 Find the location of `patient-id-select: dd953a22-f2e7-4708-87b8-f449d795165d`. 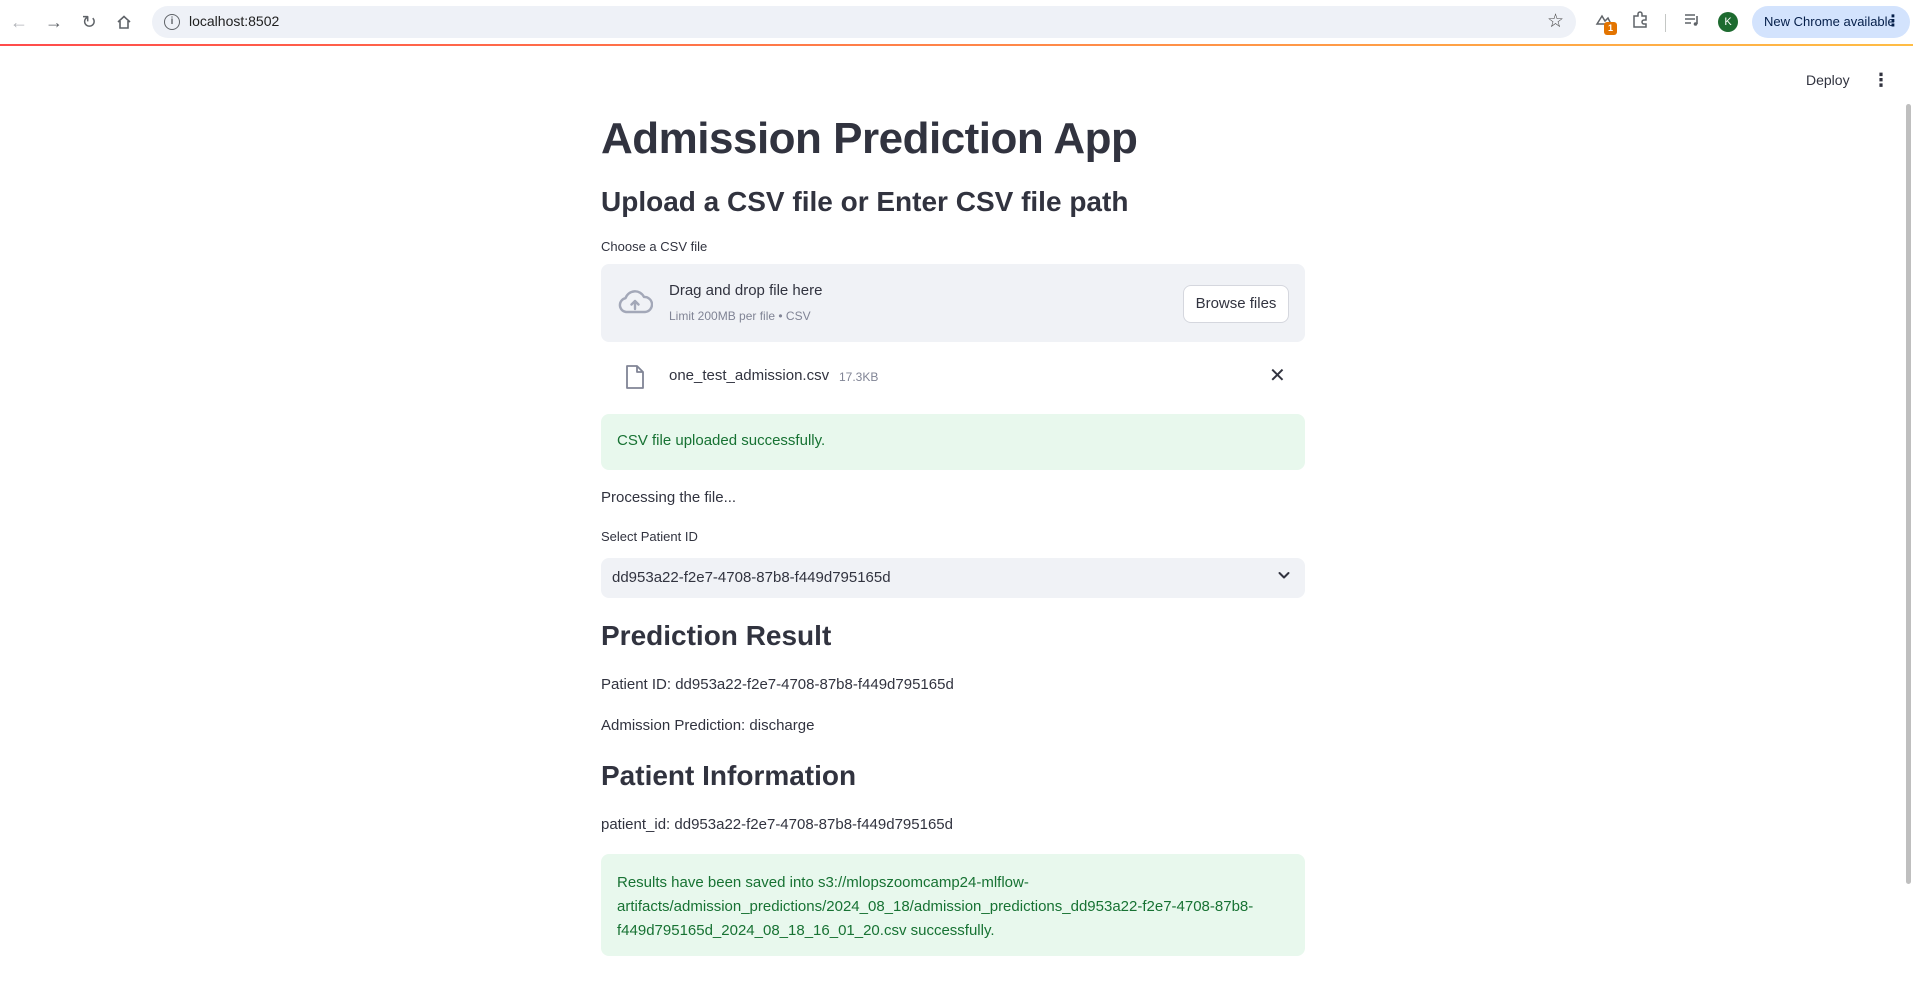

patient-id-select: dd953a22-f2e7-4708-87b8-f449d795165d is located at coordinates (953, 578).